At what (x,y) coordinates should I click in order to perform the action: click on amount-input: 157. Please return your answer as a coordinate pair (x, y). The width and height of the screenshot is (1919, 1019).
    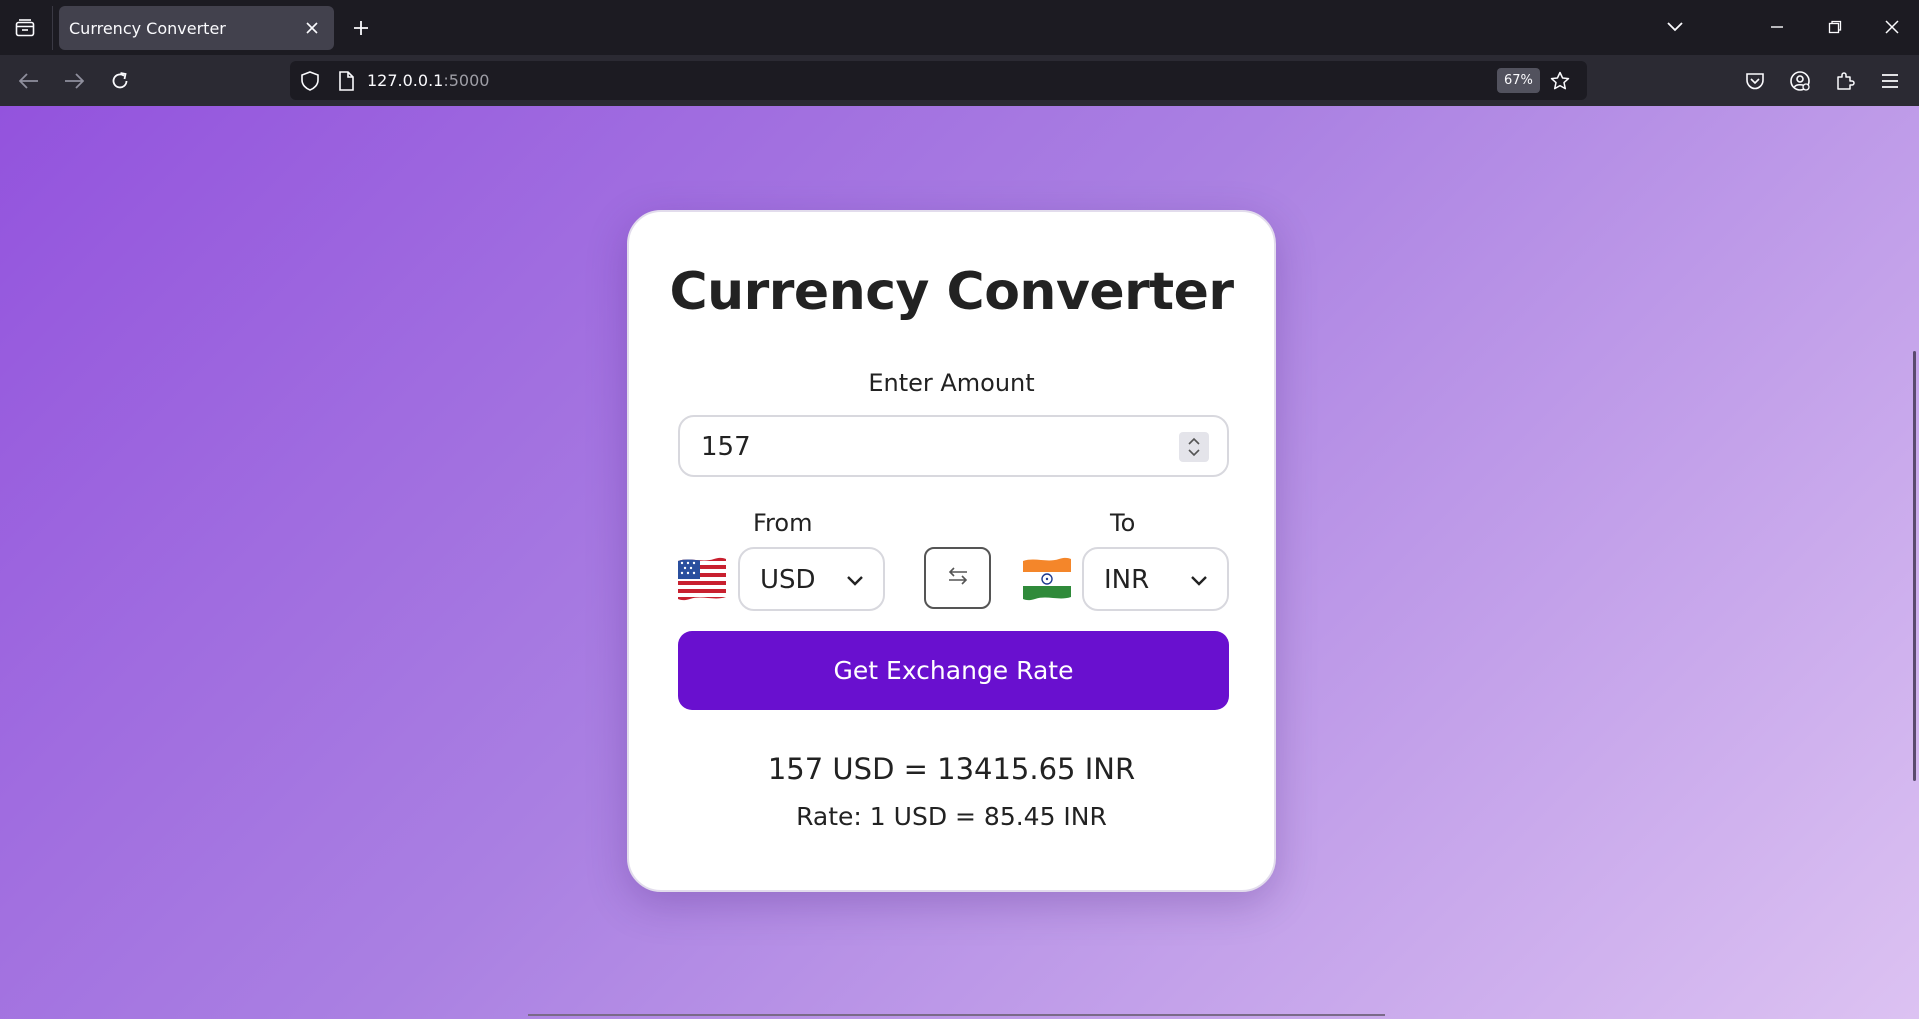
    Looking at the image, I should click on (953, 446).